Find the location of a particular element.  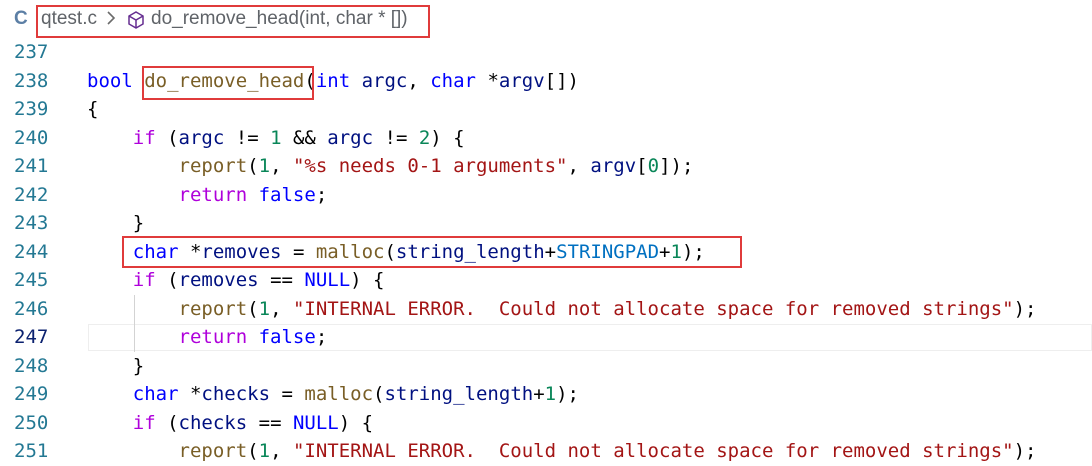

code-token: removes is located at coordinates (241, 251).